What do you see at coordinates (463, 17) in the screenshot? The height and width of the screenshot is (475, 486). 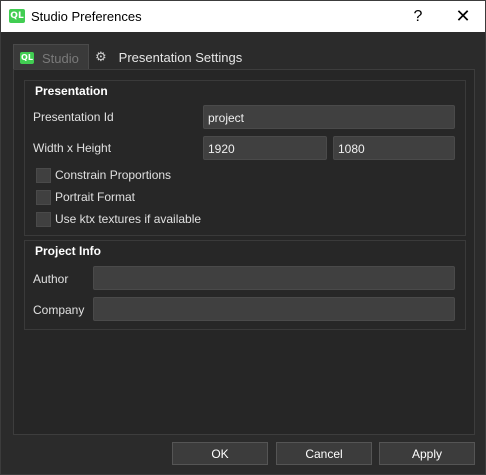 I see `close-button: ✕` at bounding box center [463, 17].